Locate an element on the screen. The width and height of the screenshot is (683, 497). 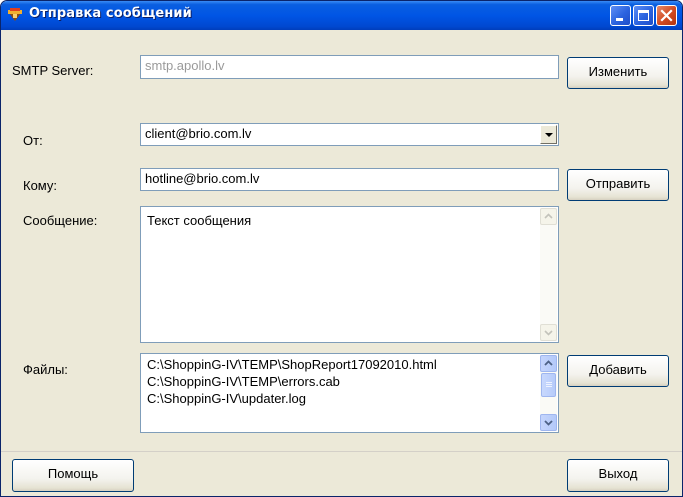
message-scroll-up-button is located at coordinates (548, 216).